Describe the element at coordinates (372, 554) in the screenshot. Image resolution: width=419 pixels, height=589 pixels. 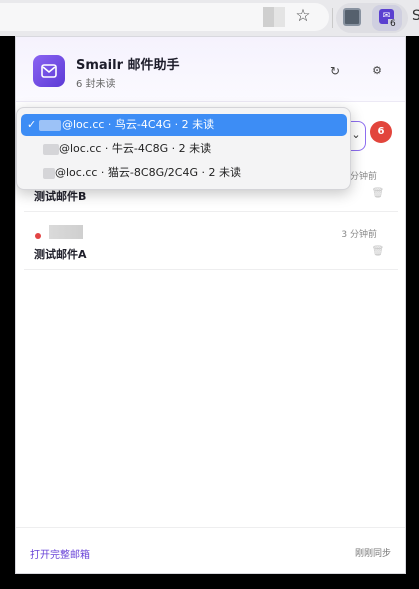
I see `sync-status: 刚刚同步` at that location.